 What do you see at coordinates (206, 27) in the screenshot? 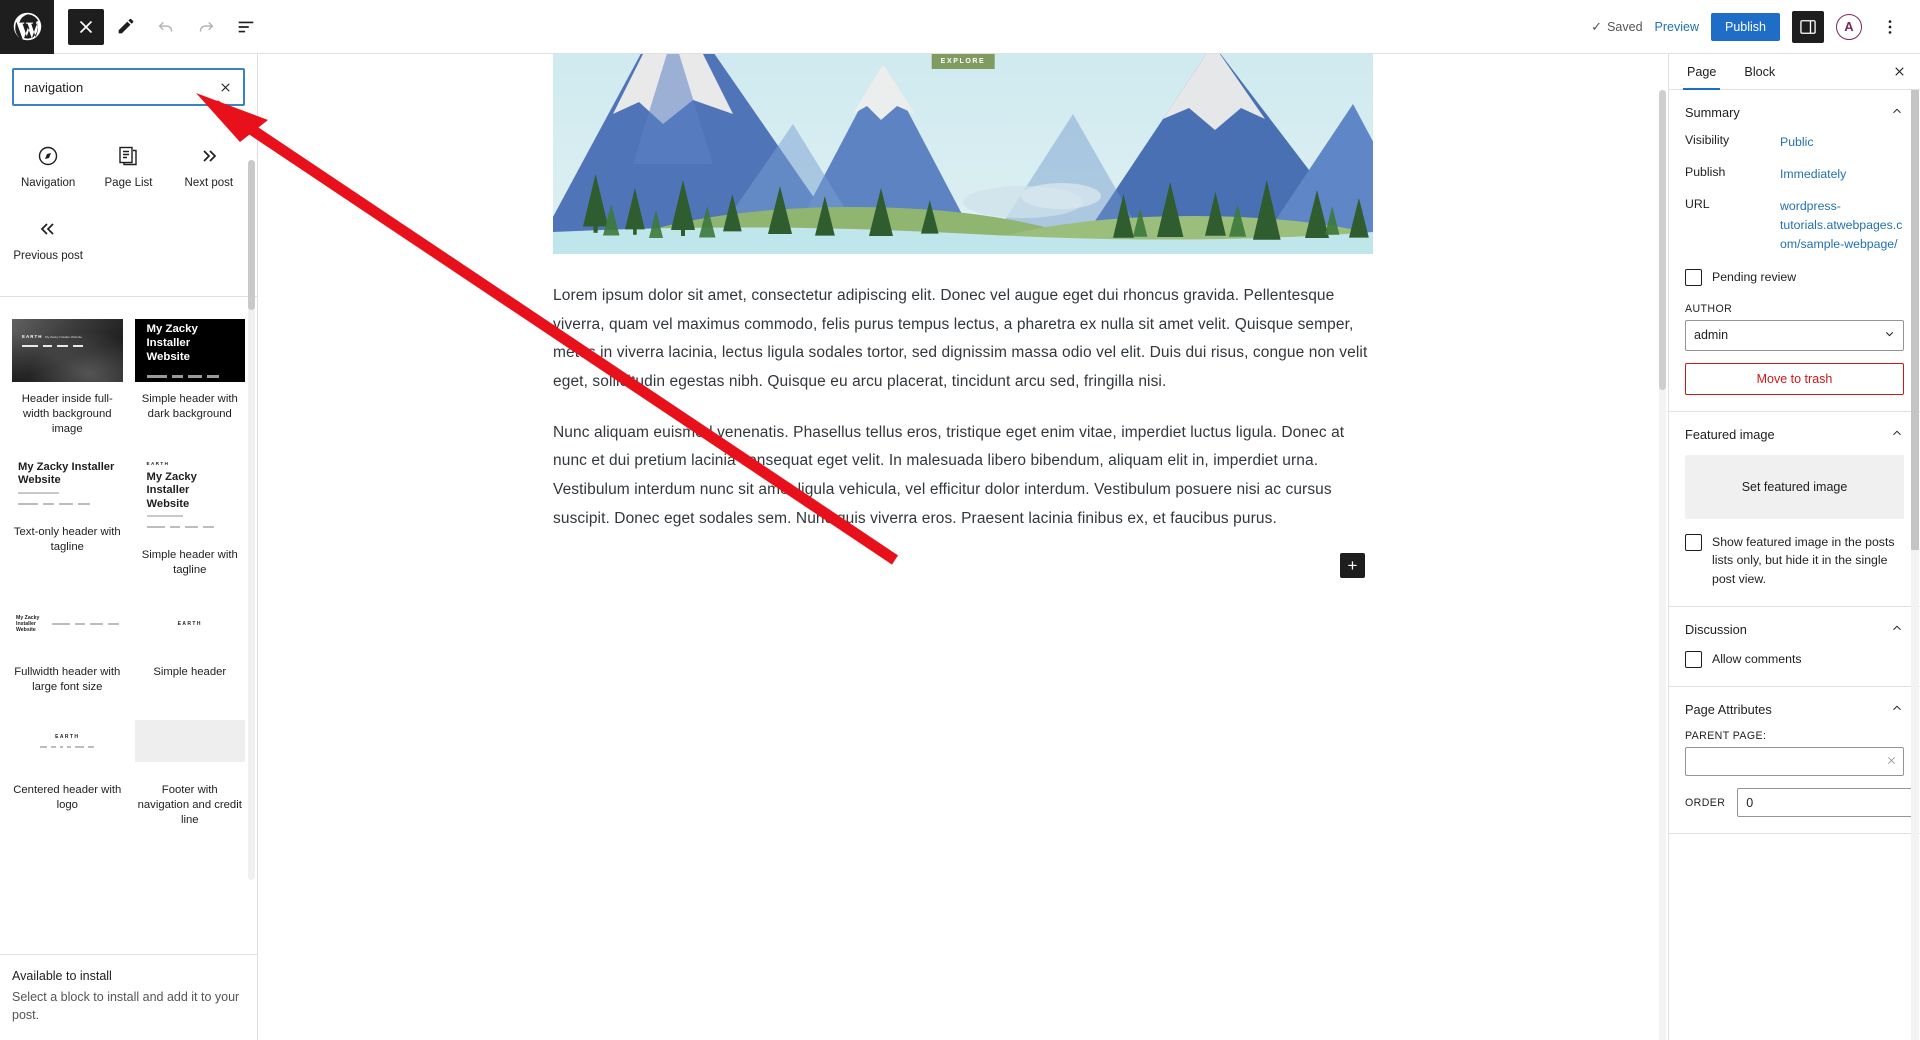
I see `redo-arrow-icon` at bounding box center [206, 27].